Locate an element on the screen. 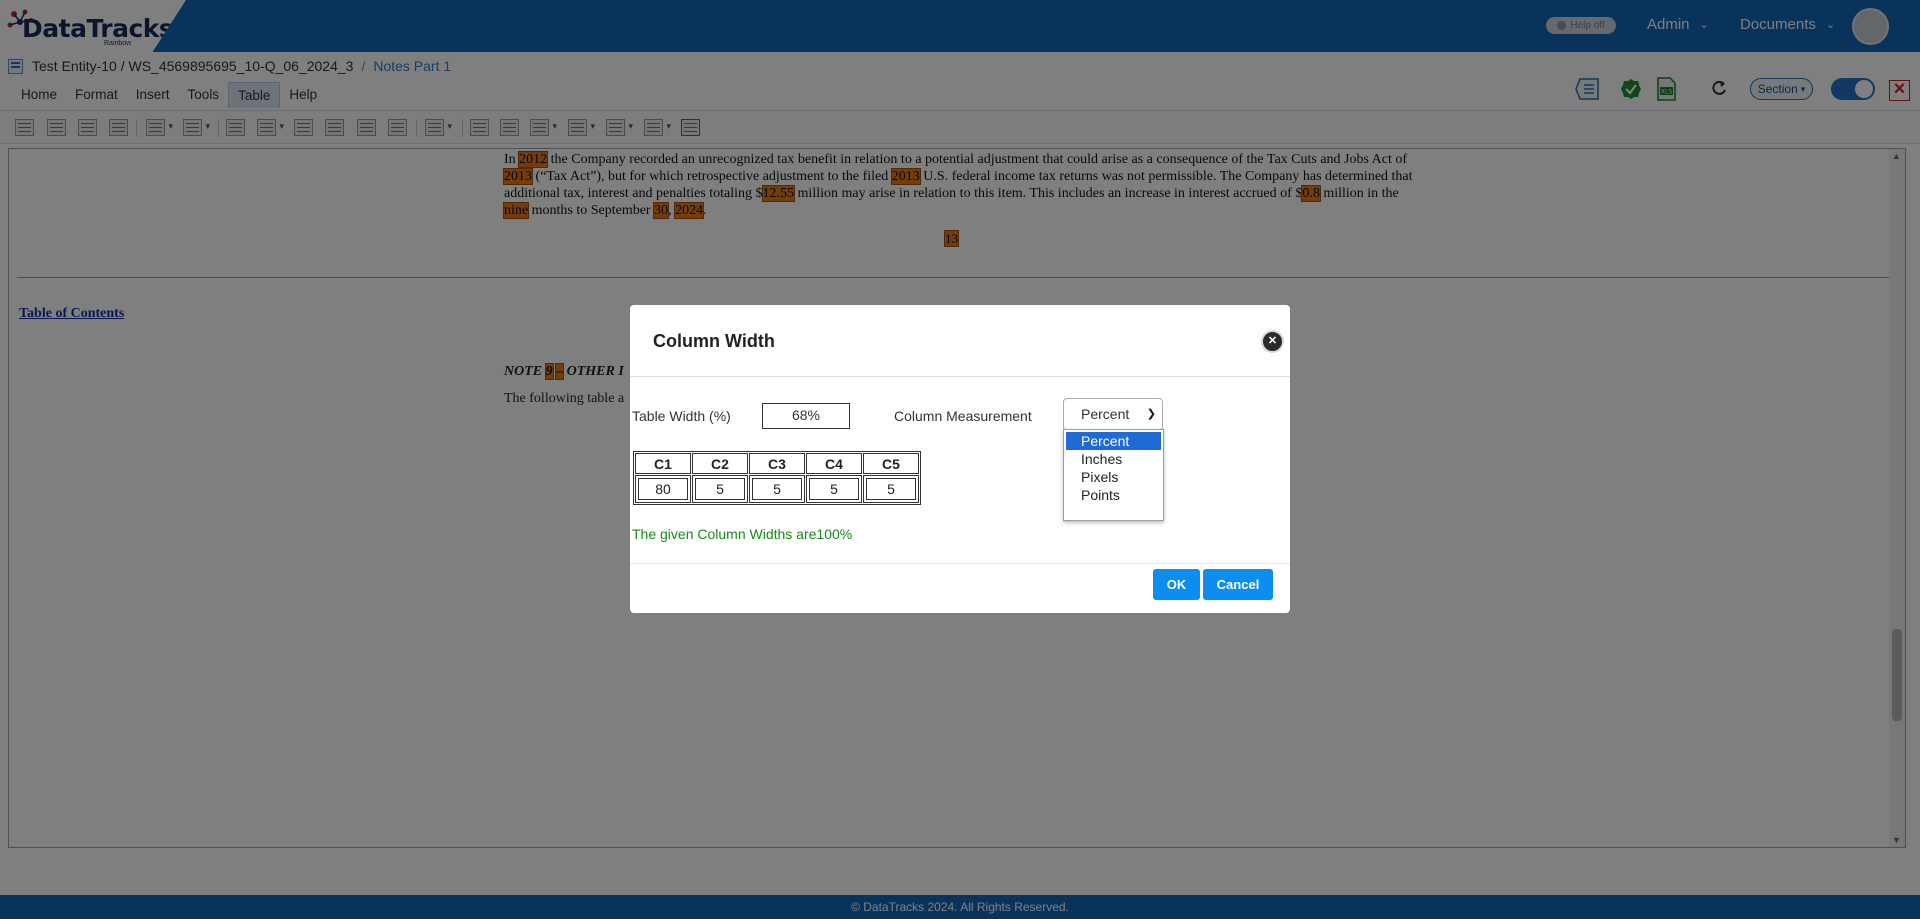 This screenshot has height=919, width=1920. column-measurement-label: Column Measurement is located at coordinates (963, 416).